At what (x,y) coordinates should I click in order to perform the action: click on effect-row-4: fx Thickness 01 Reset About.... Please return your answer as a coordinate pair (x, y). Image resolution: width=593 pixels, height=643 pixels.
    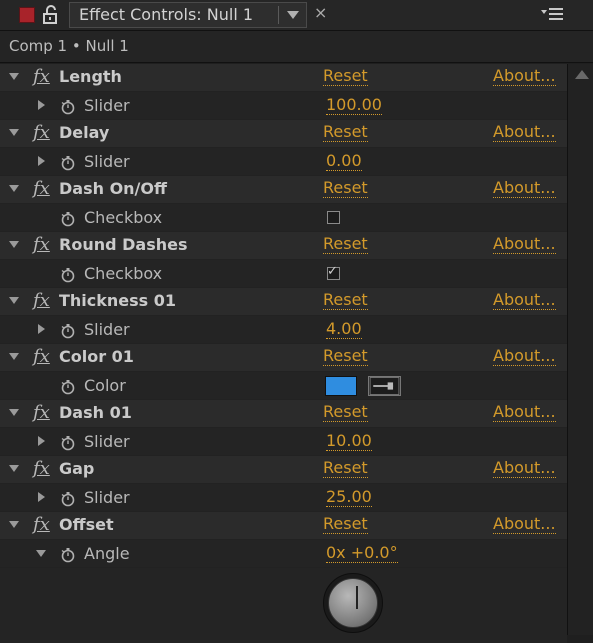
    Looking at the image, I should click on (283, 302).